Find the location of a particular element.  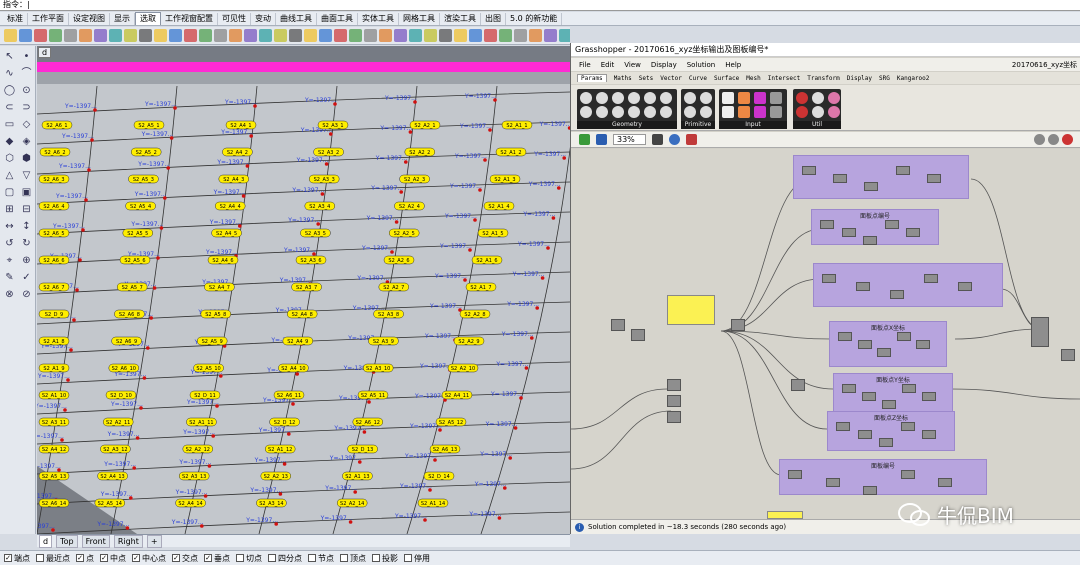

left-tool-icon: ↺ is located at coordinates (9, 243).